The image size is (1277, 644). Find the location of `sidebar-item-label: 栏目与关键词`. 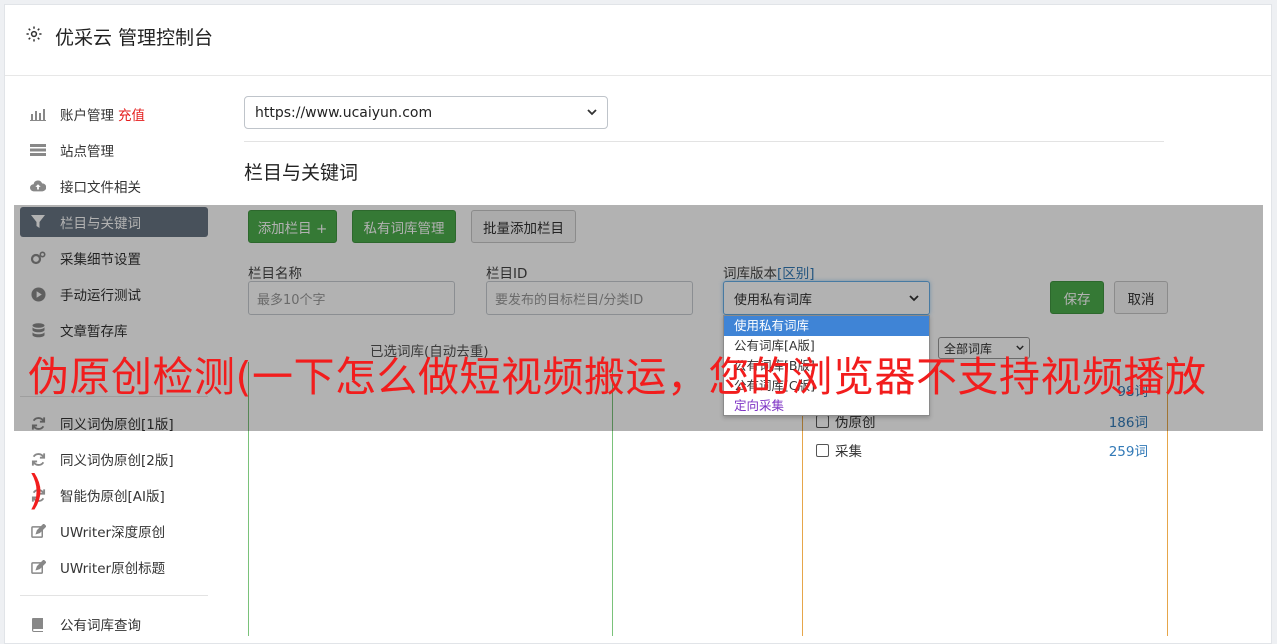

sidebar-item-label: 栏目与关键词 is located at coordinates (100, 224).